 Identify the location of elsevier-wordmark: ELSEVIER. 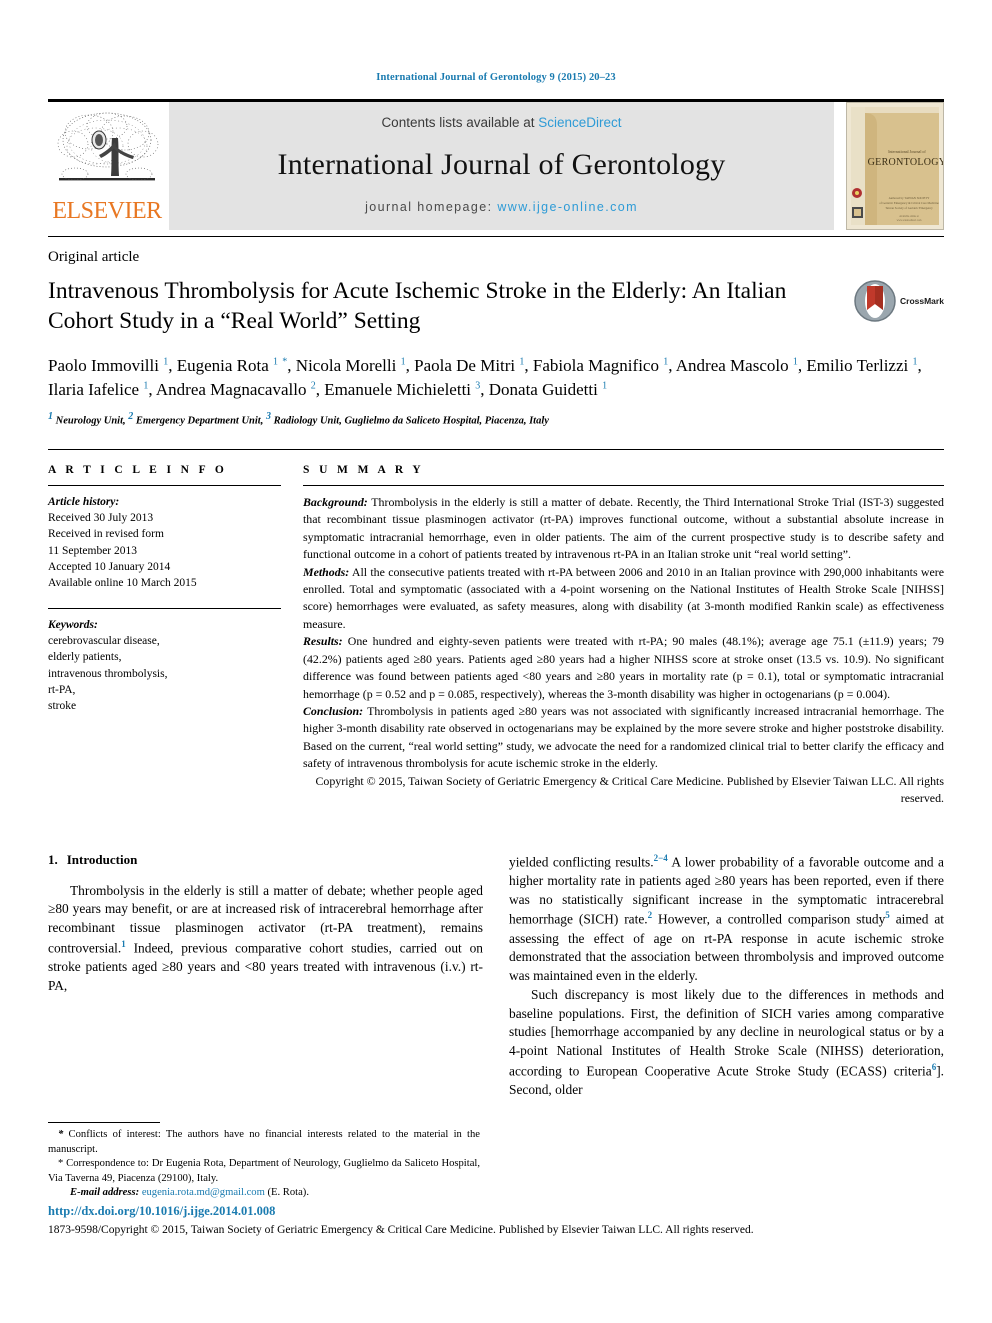
(107, 211).